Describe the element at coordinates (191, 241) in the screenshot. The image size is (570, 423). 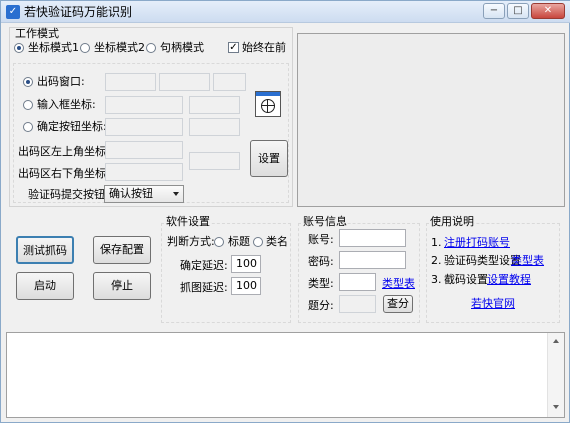
I see `judge-mode-label: 判断方式:` at that location.